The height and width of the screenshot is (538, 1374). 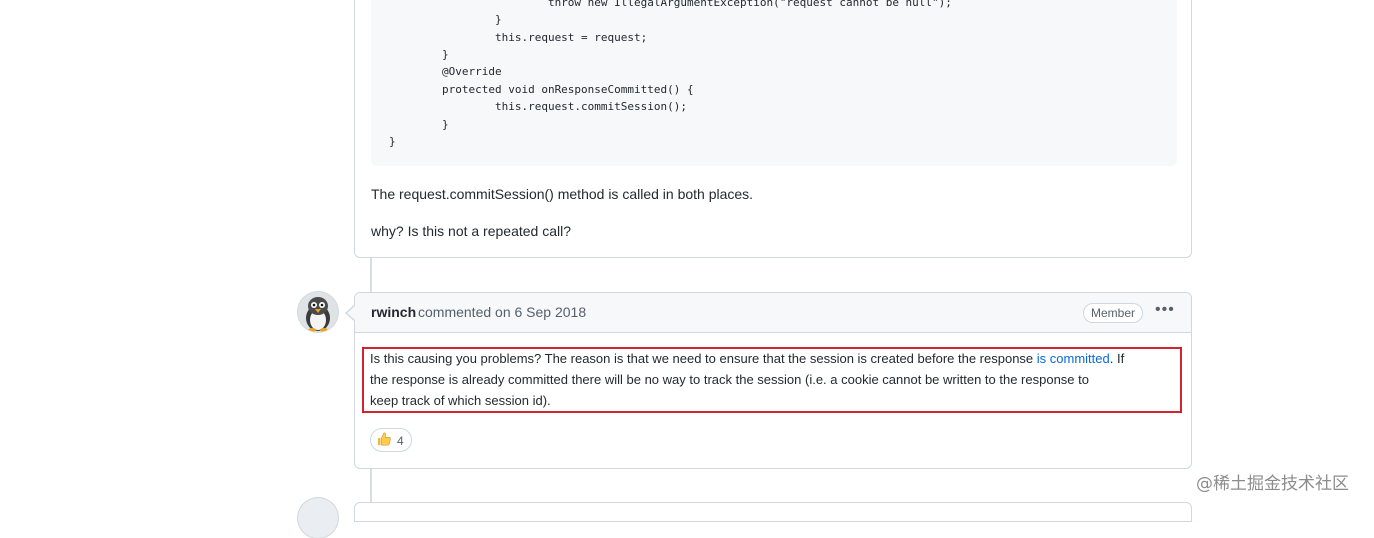 I want to click on comment-pointer-inner, so click(x=351, y=313).